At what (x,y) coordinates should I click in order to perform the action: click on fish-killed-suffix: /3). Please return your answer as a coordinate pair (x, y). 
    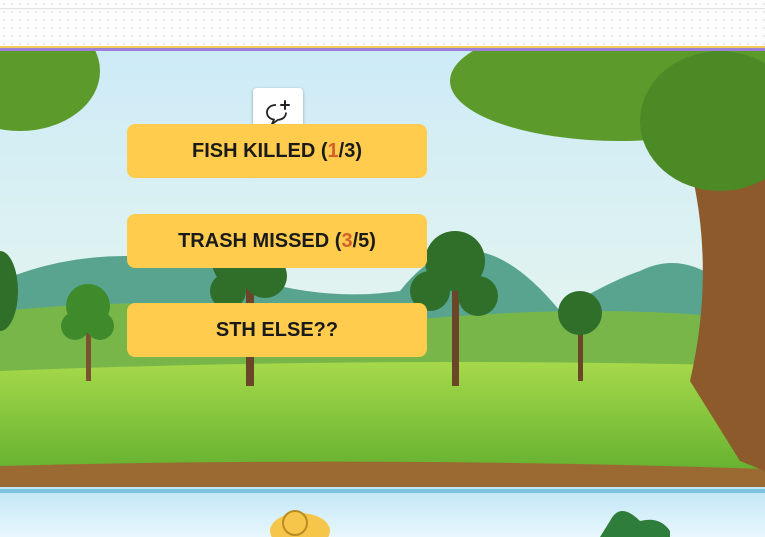
    Looking at the image, I should click on (350, 150).